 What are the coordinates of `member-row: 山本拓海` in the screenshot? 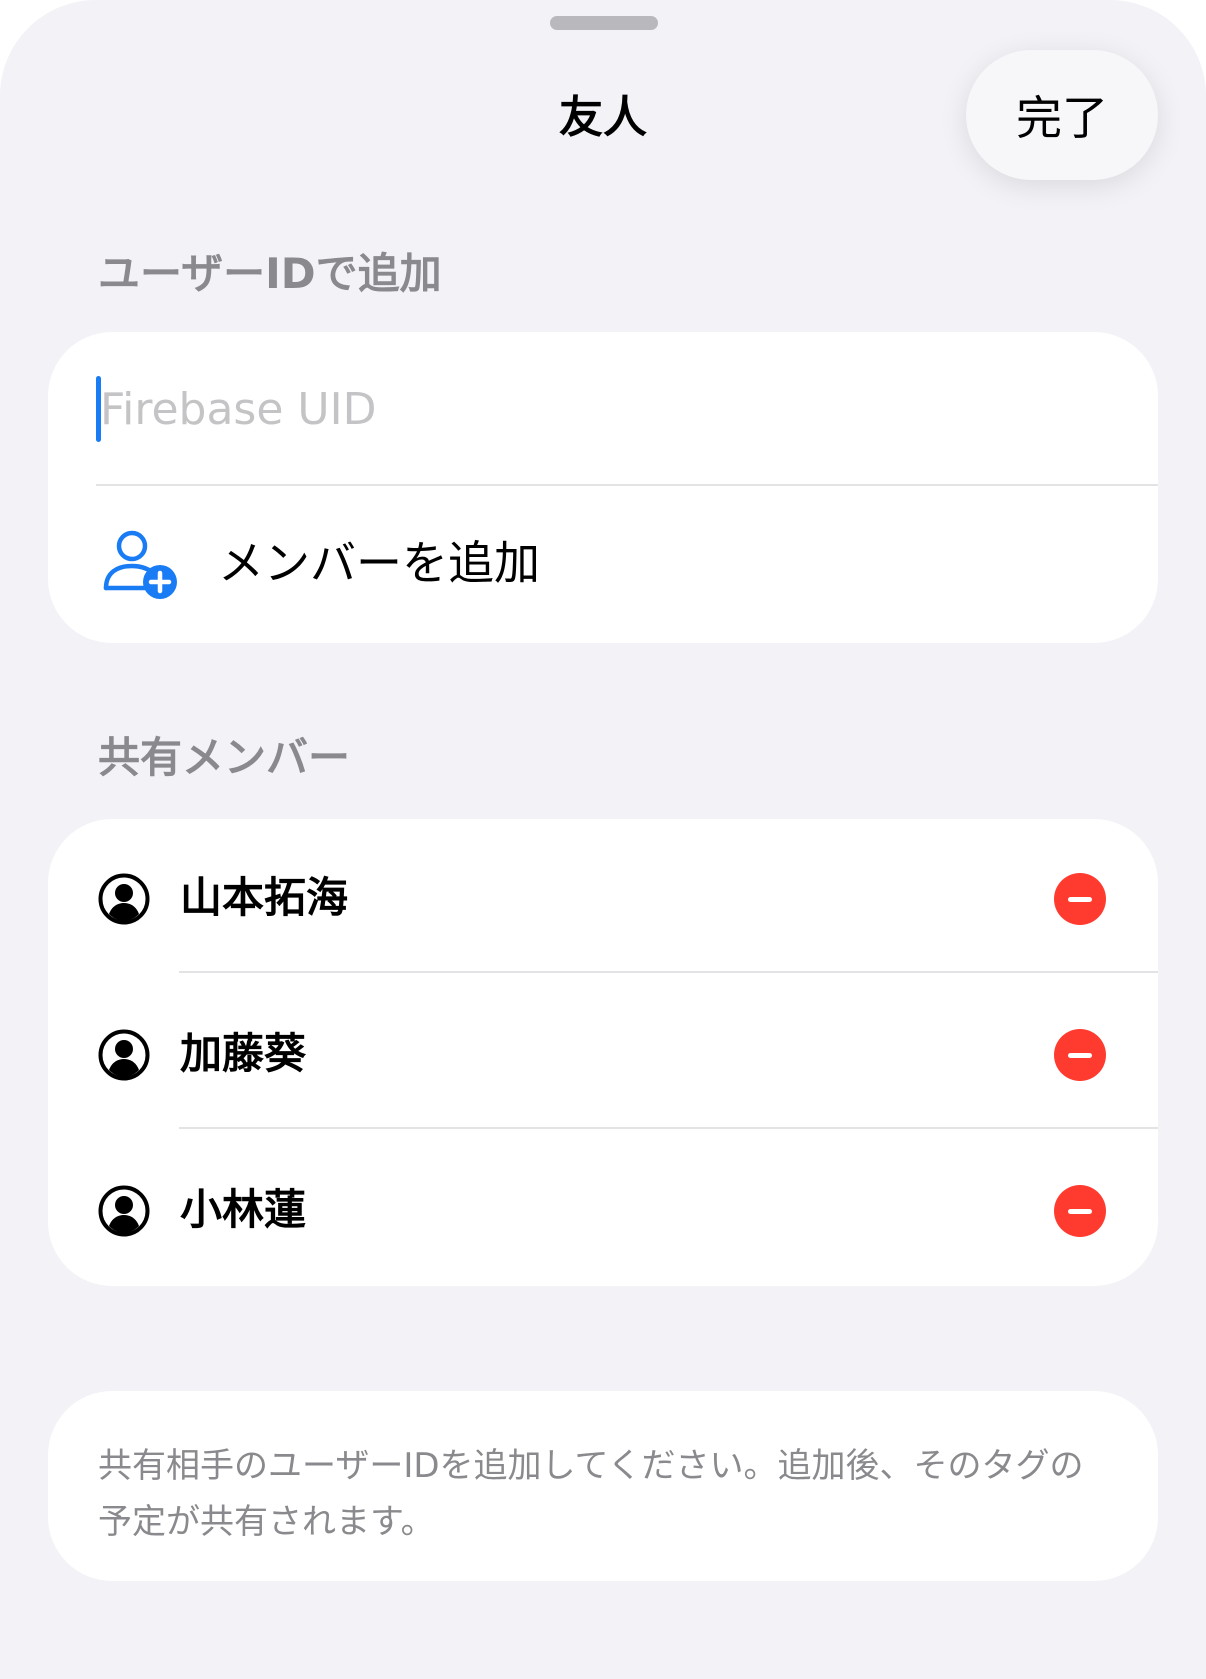 It's located at (603, 897).